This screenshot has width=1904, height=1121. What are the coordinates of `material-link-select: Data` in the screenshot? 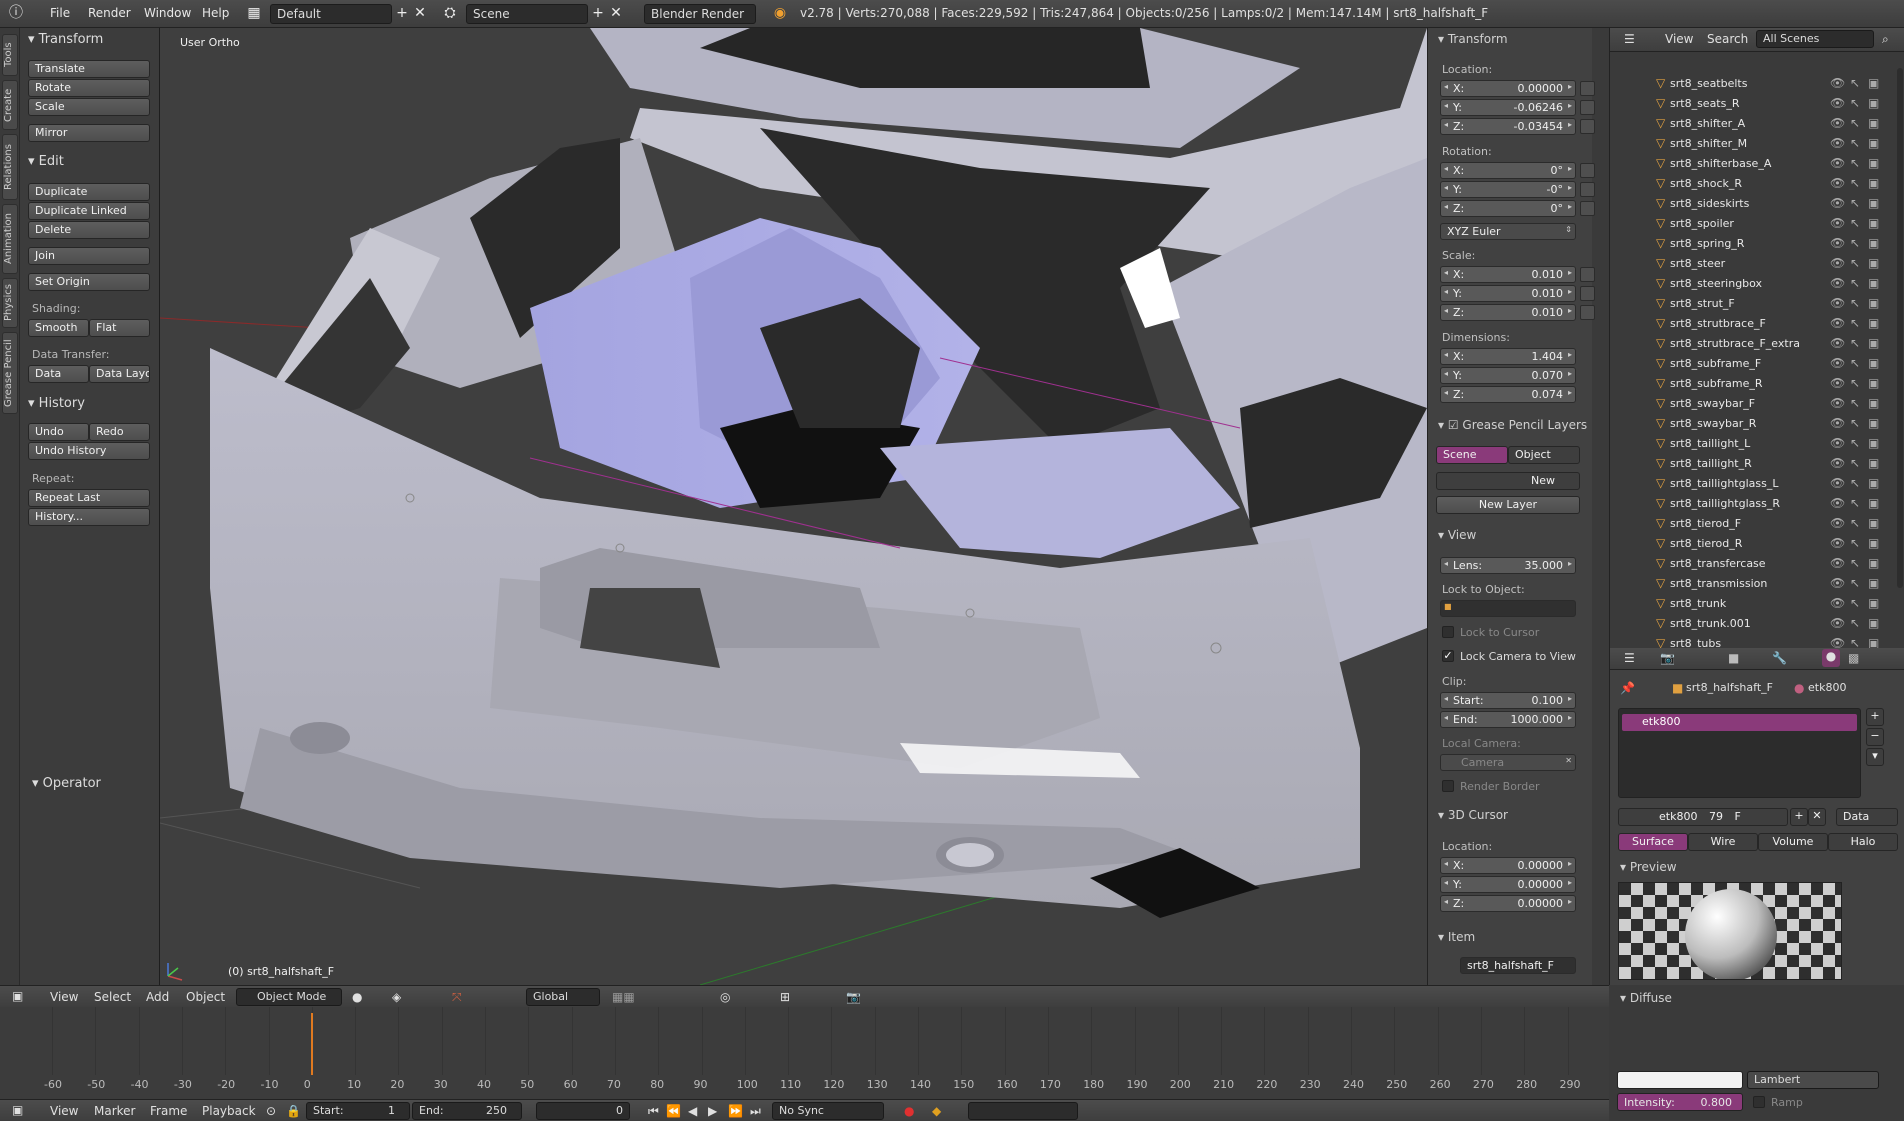 It's located at (1867, 817).